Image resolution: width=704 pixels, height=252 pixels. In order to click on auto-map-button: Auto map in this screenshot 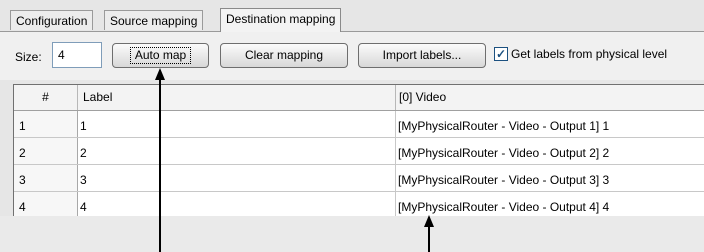, I will do `click(160, 55)`.